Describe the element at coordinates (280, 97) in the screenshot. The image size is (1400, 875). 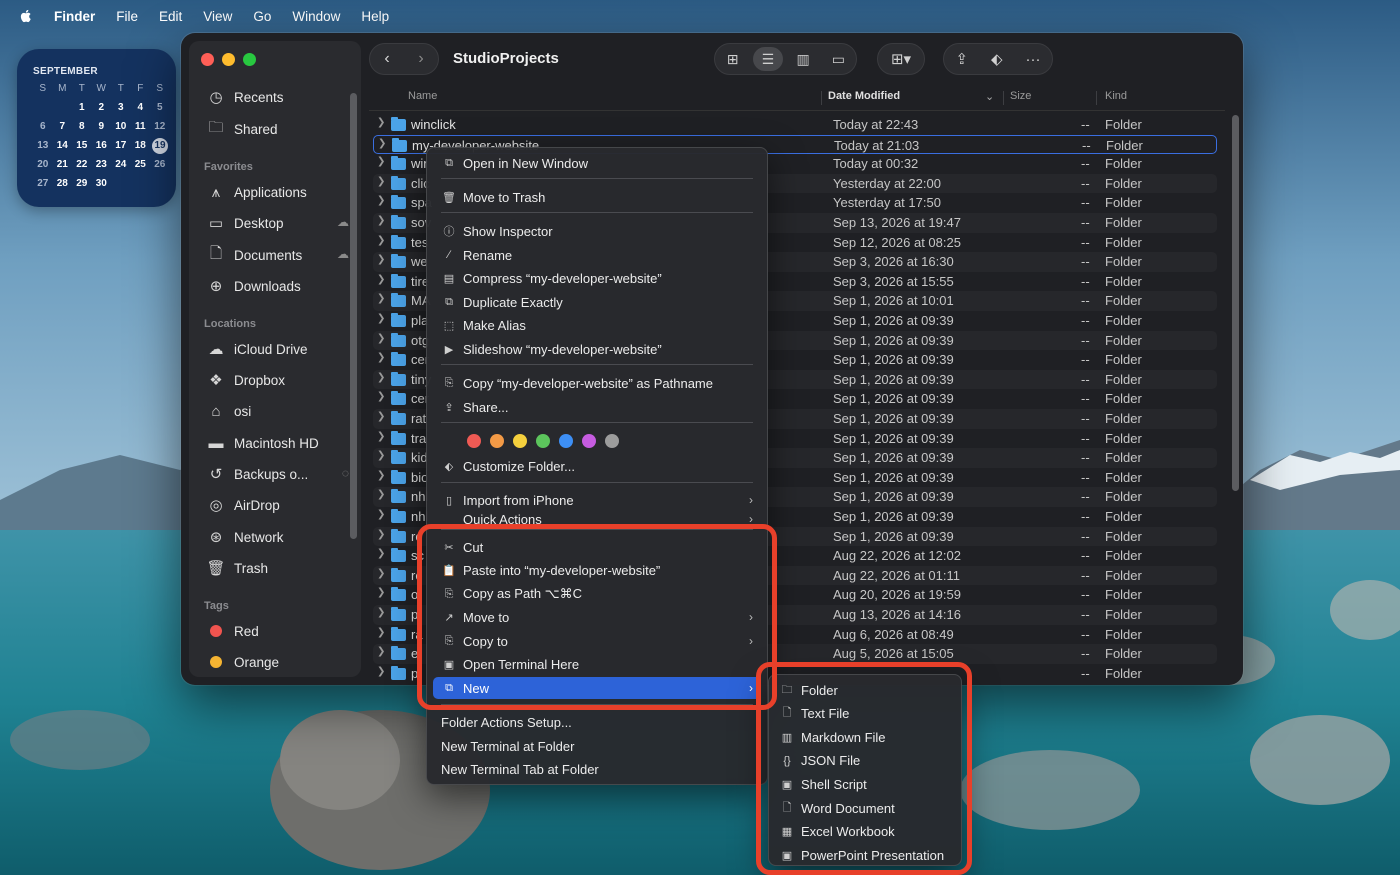
I see `sidebar-item-recents: ◷ Recents` at that location.